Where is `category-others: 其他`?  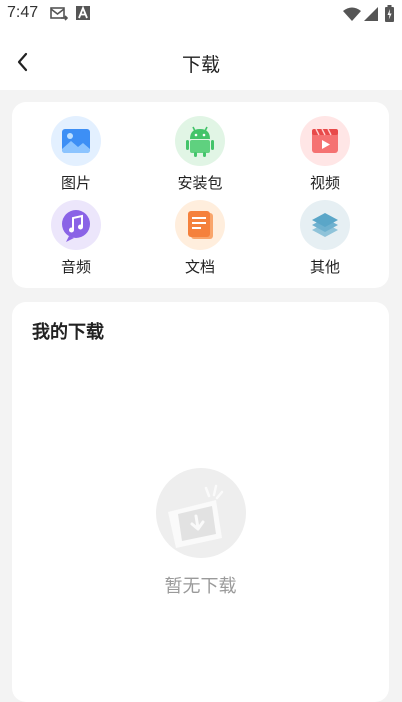 category-others: 其他 is located at coordinates (325, 240).